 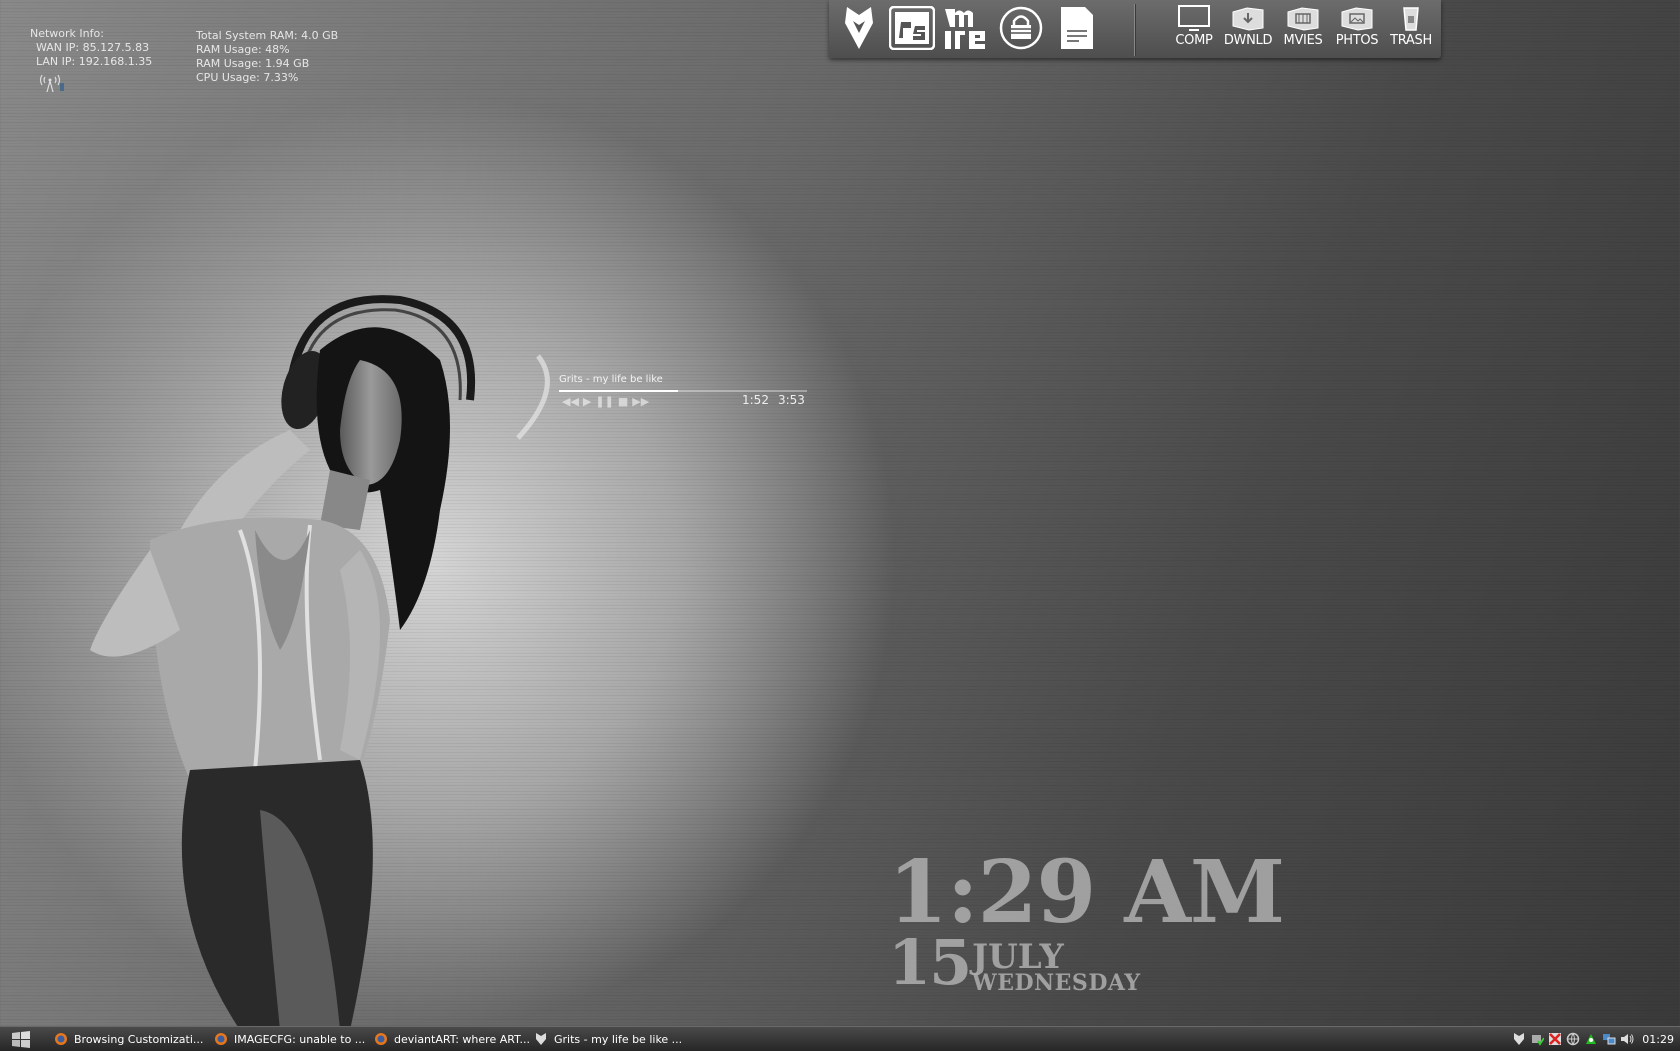 I want to click on track-title: Grits - my life be like, so click(x=611, y=379).